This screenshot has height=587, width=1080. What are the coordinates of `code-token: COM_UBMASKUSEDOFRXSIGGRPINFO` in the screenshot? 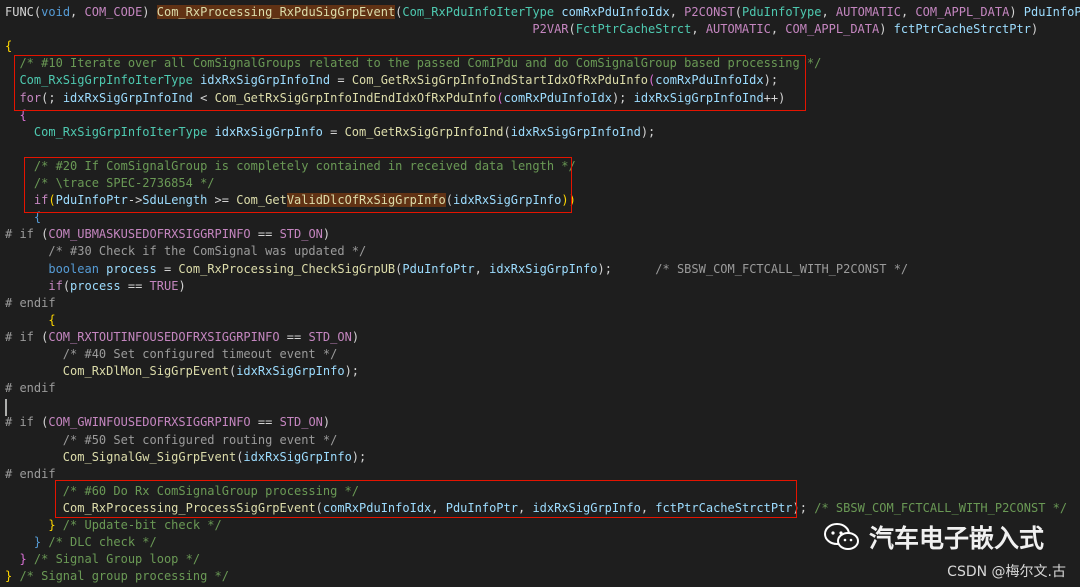 It's located at (149, 234).